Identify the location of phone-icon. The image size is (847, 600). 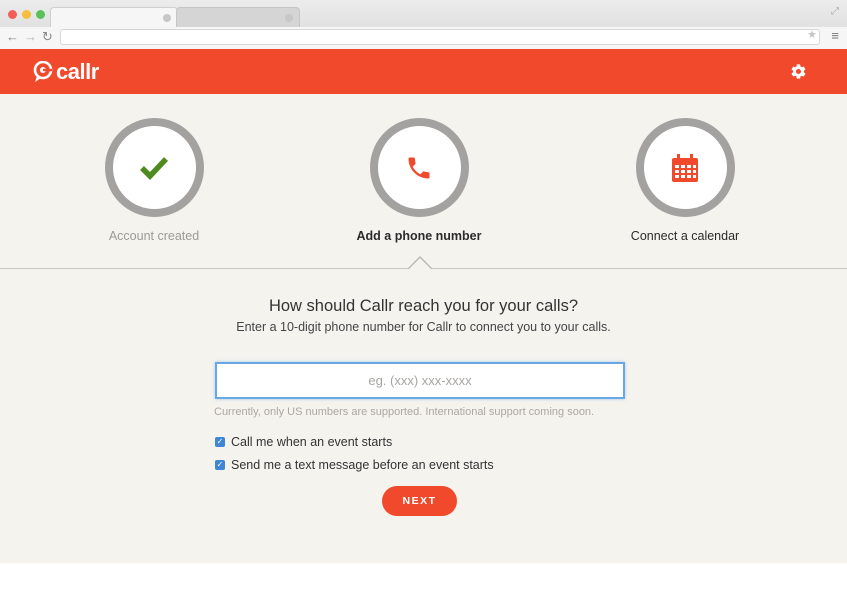
(419, 167).